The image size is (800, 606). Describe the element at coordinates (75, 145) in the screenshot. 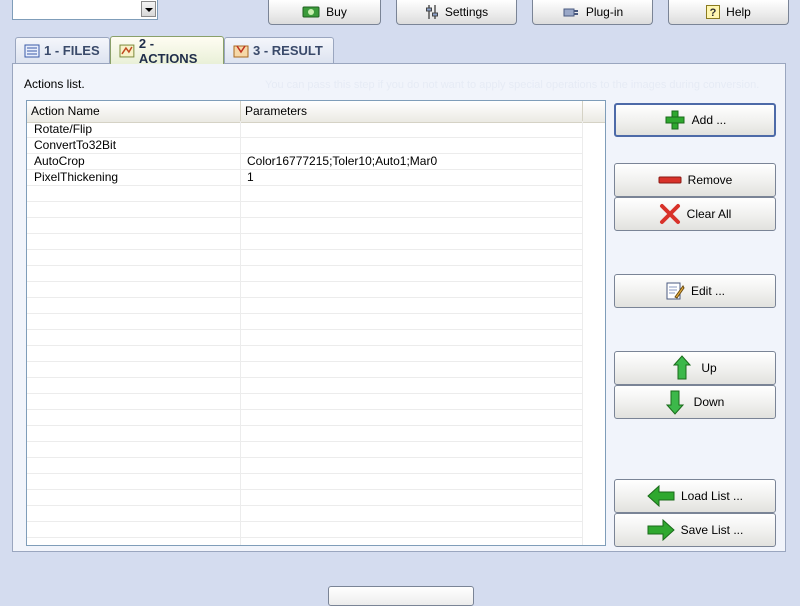

I see `action-name-cell: ConvertTo32Bit` at that location.